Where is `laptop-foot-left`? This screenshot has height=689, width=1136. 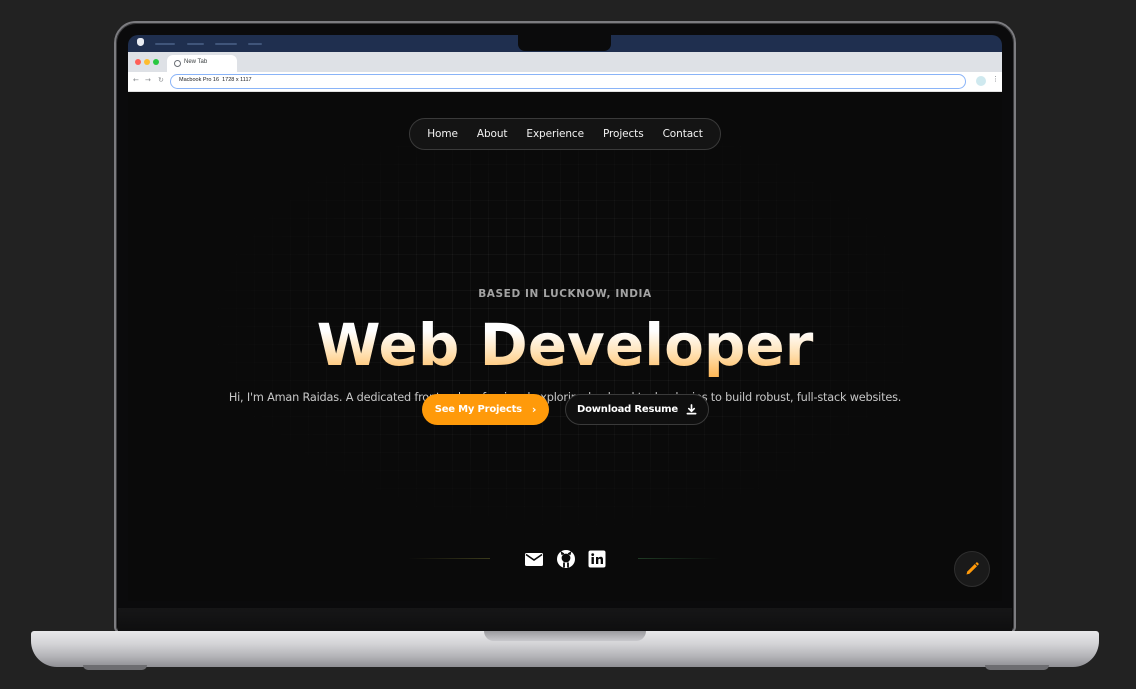 laptop-foot-left is located at coordinates (115, 667).